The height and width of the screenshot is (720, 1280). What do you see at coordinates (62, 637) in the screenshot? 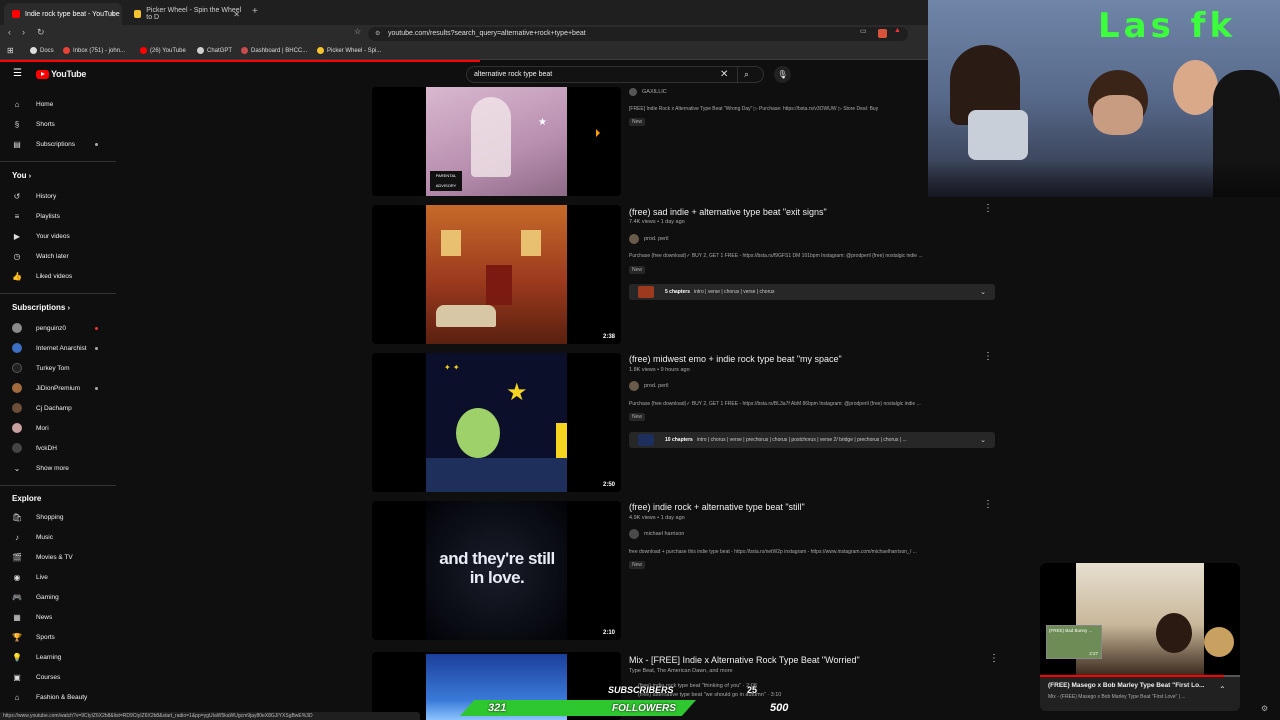
I see `sidebar-item-sports: 🏆 Sports` at bounding box center [62, 637].